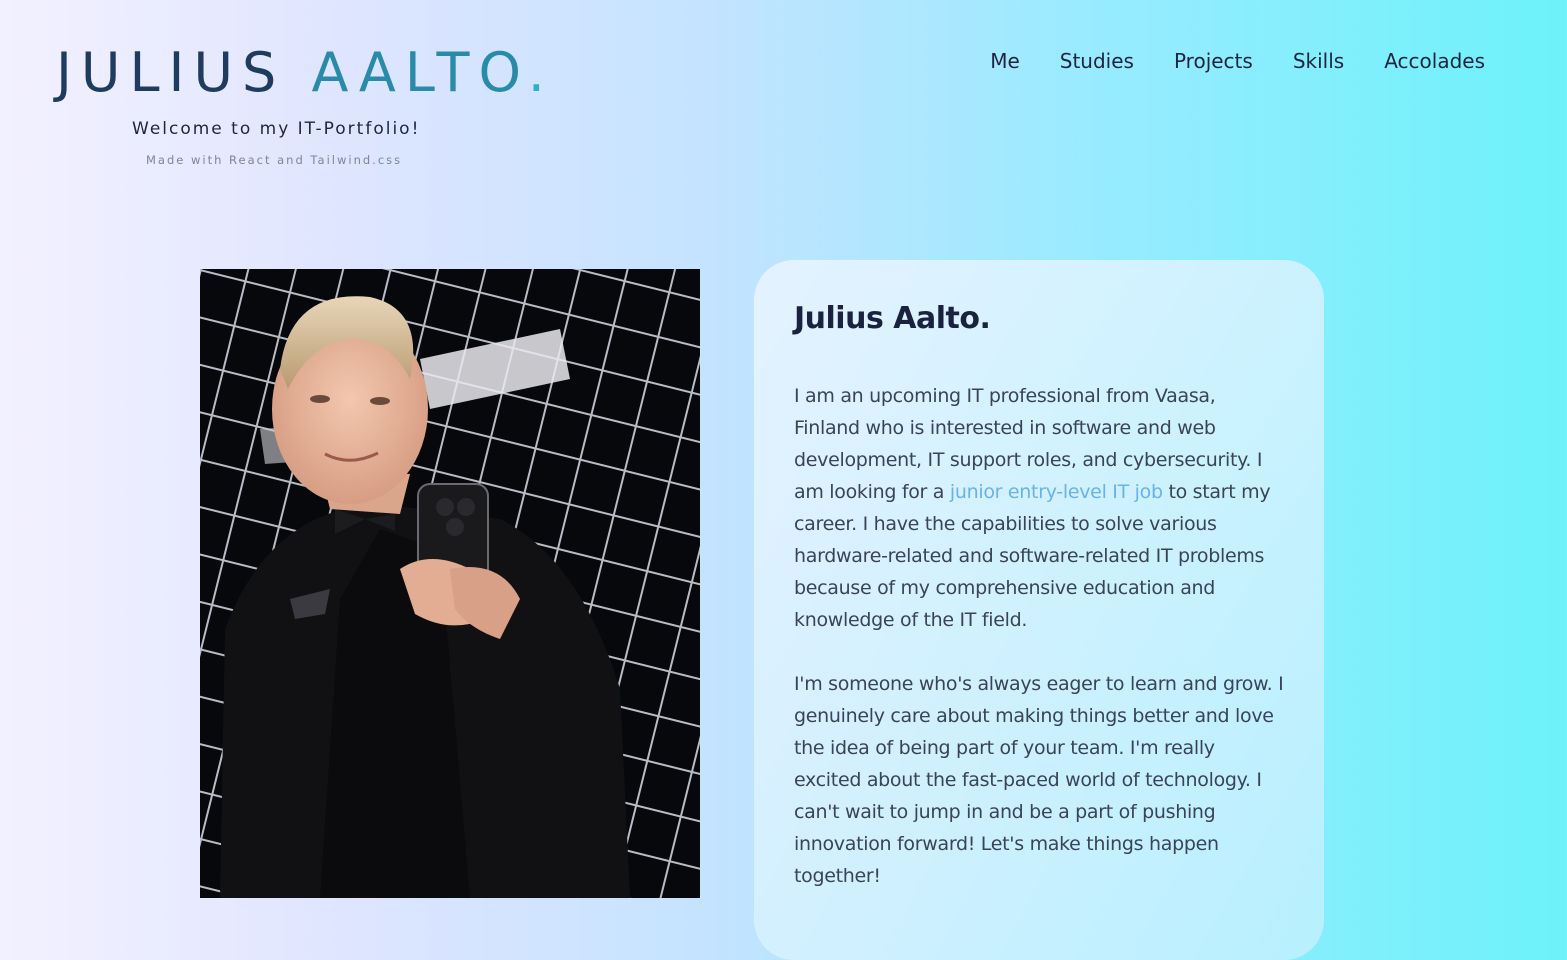 Image resolution: width=1567 pixels, height=960 pixels. I want to click on logo-last-name: AALTO, so click(419, 72).